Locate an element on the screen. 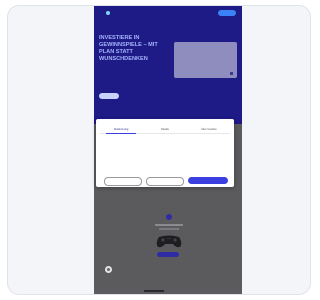 This screenshot has width=320, height=300. chat-bubble-icon is located at coordinates (108, 269).